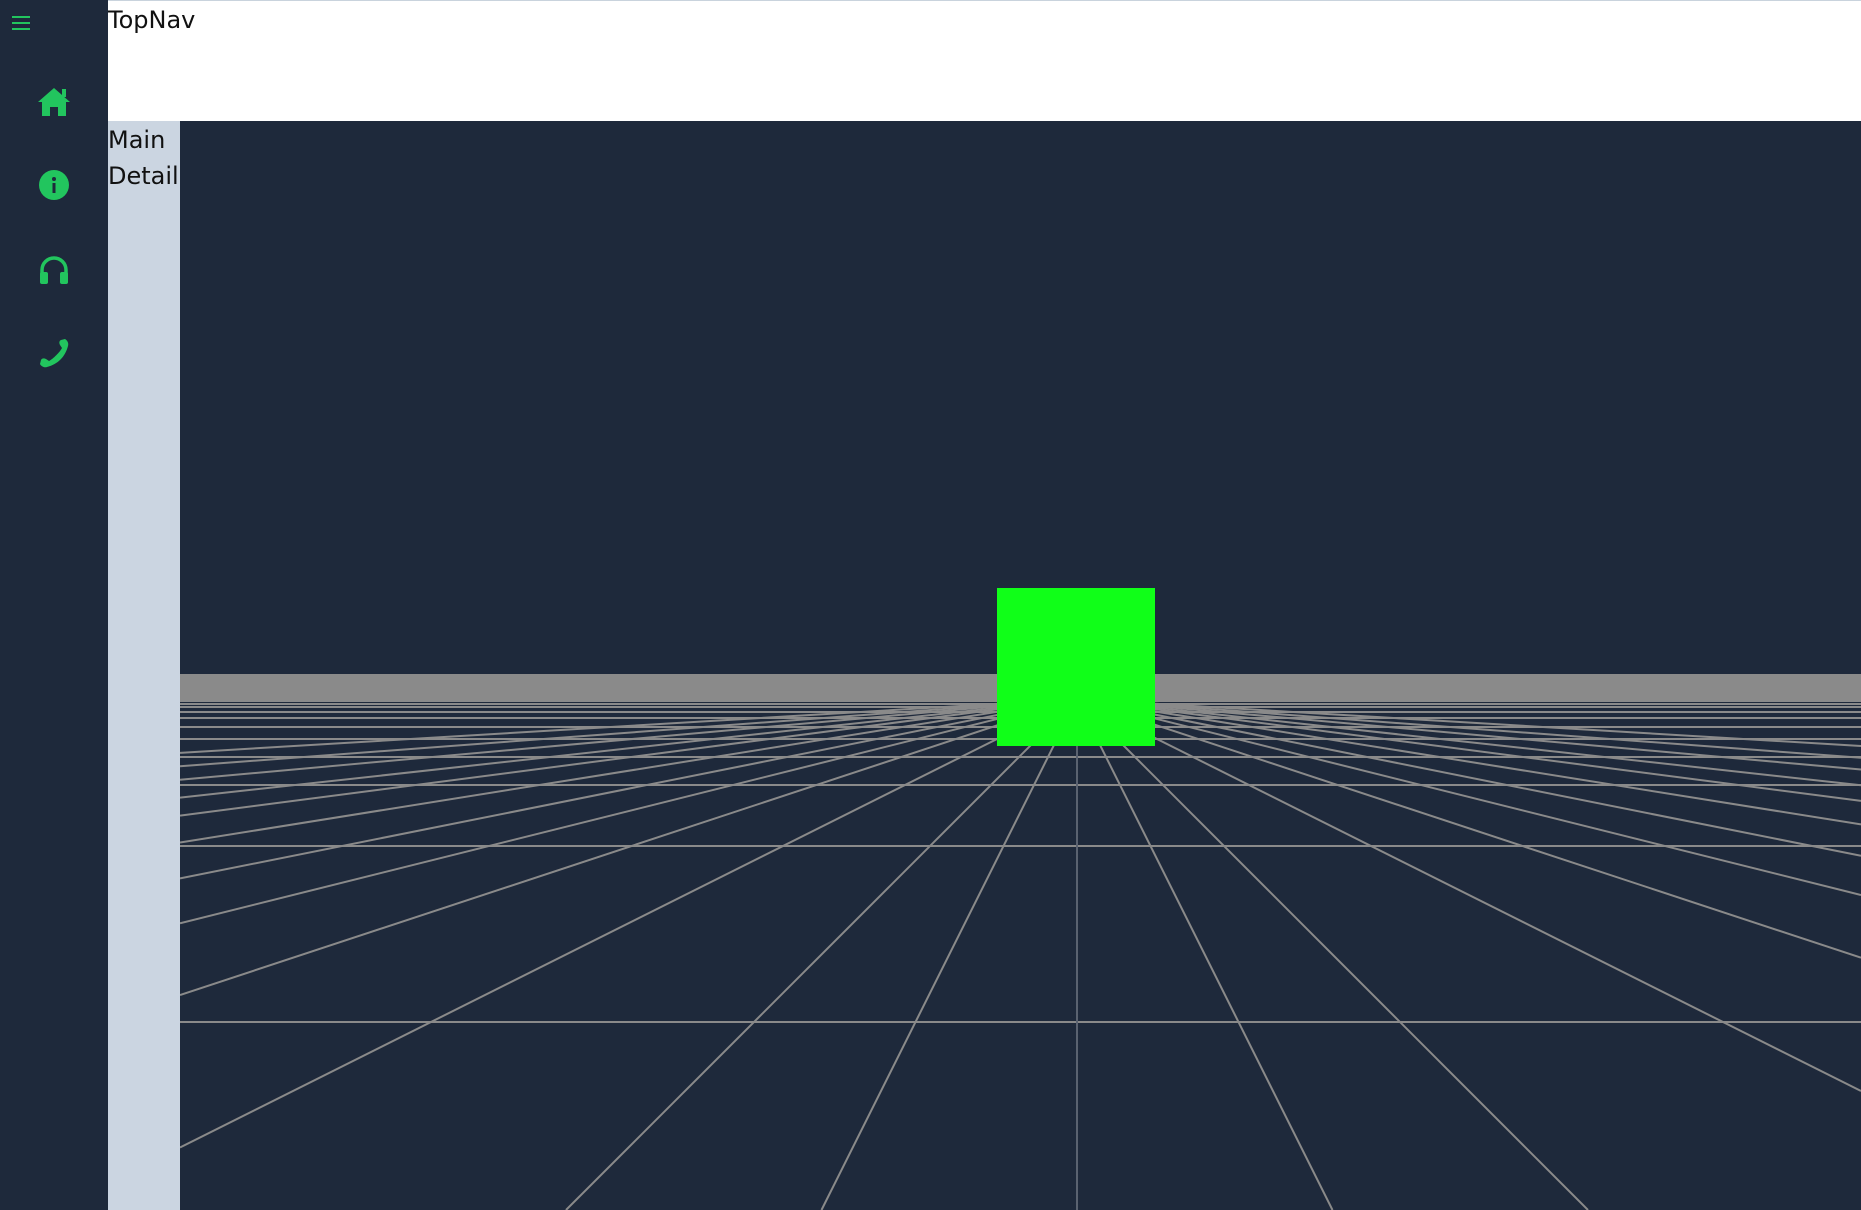 The height and width of the screenshot is (1210, 1861). I want to click on info-icon, so click(54, 187).